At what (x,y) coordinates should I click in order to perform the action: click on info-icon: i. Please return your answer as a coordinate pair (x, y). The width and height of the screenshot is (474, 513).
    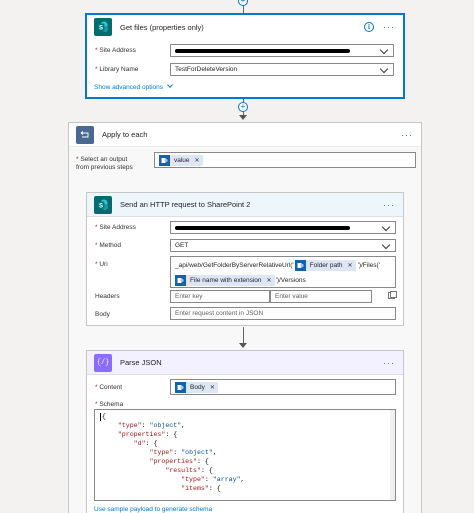
    Looking at the image, I should click on (369, 27).